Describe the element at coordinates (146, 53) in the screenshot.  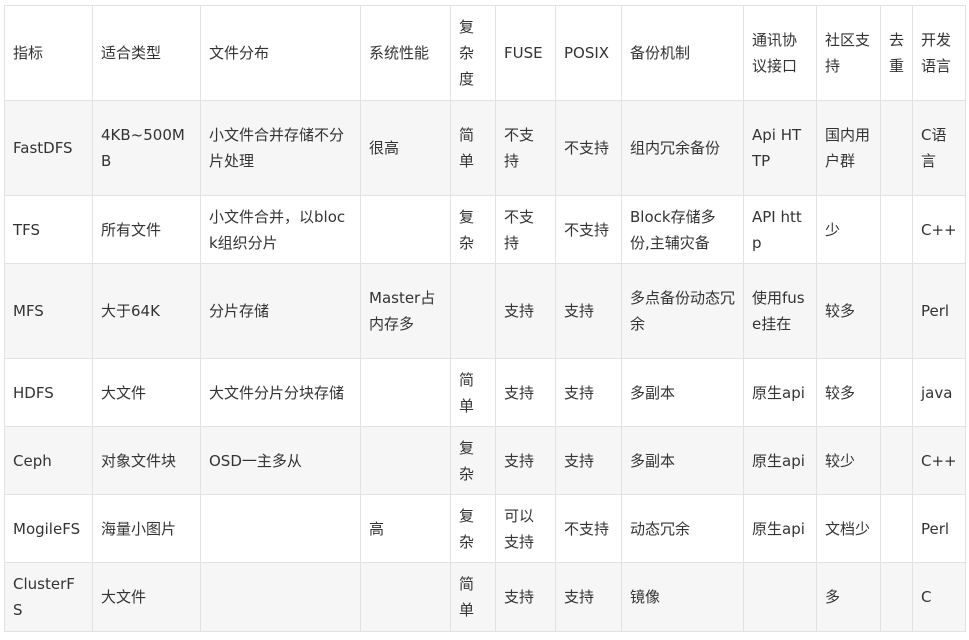
I see `header-cell: 适合类型` at that location.